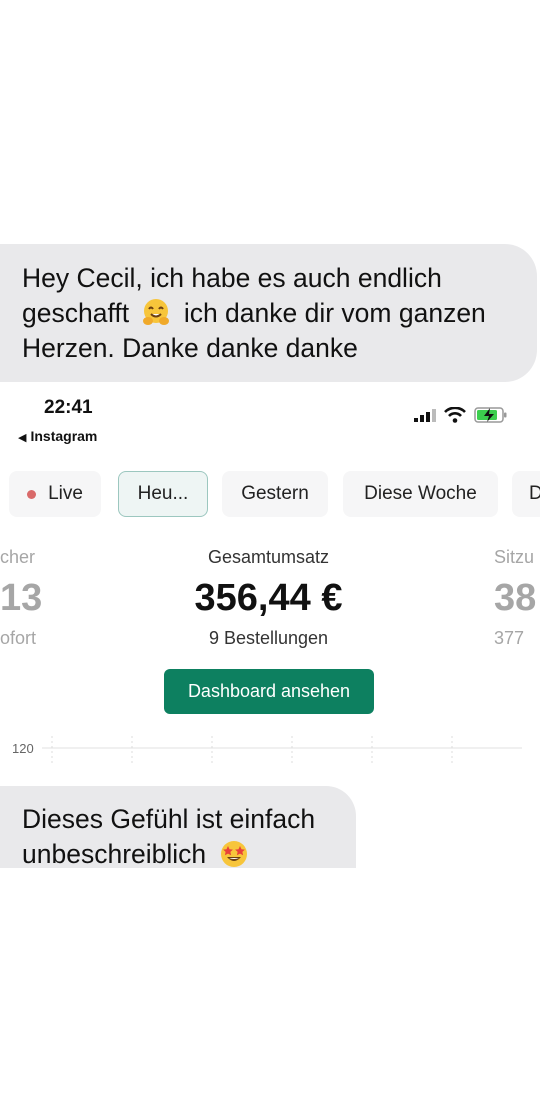 The image size is (540, 1110). Describe the element at coordinates (455, 415) in the screenshot. I see `wifi-icon` at that location.